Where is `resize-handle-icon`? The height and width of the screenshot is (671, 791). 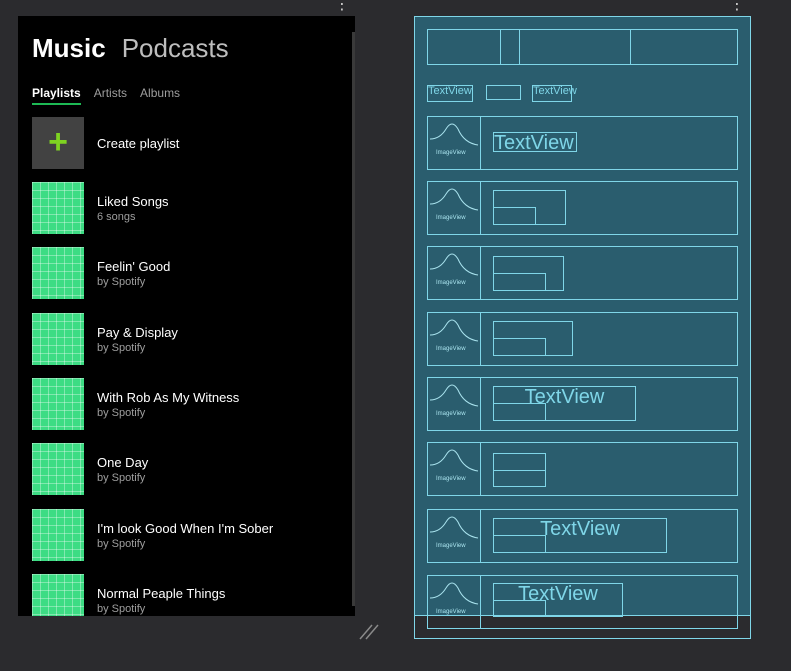
resize-handle-icon is located at coordinates (370, 630).